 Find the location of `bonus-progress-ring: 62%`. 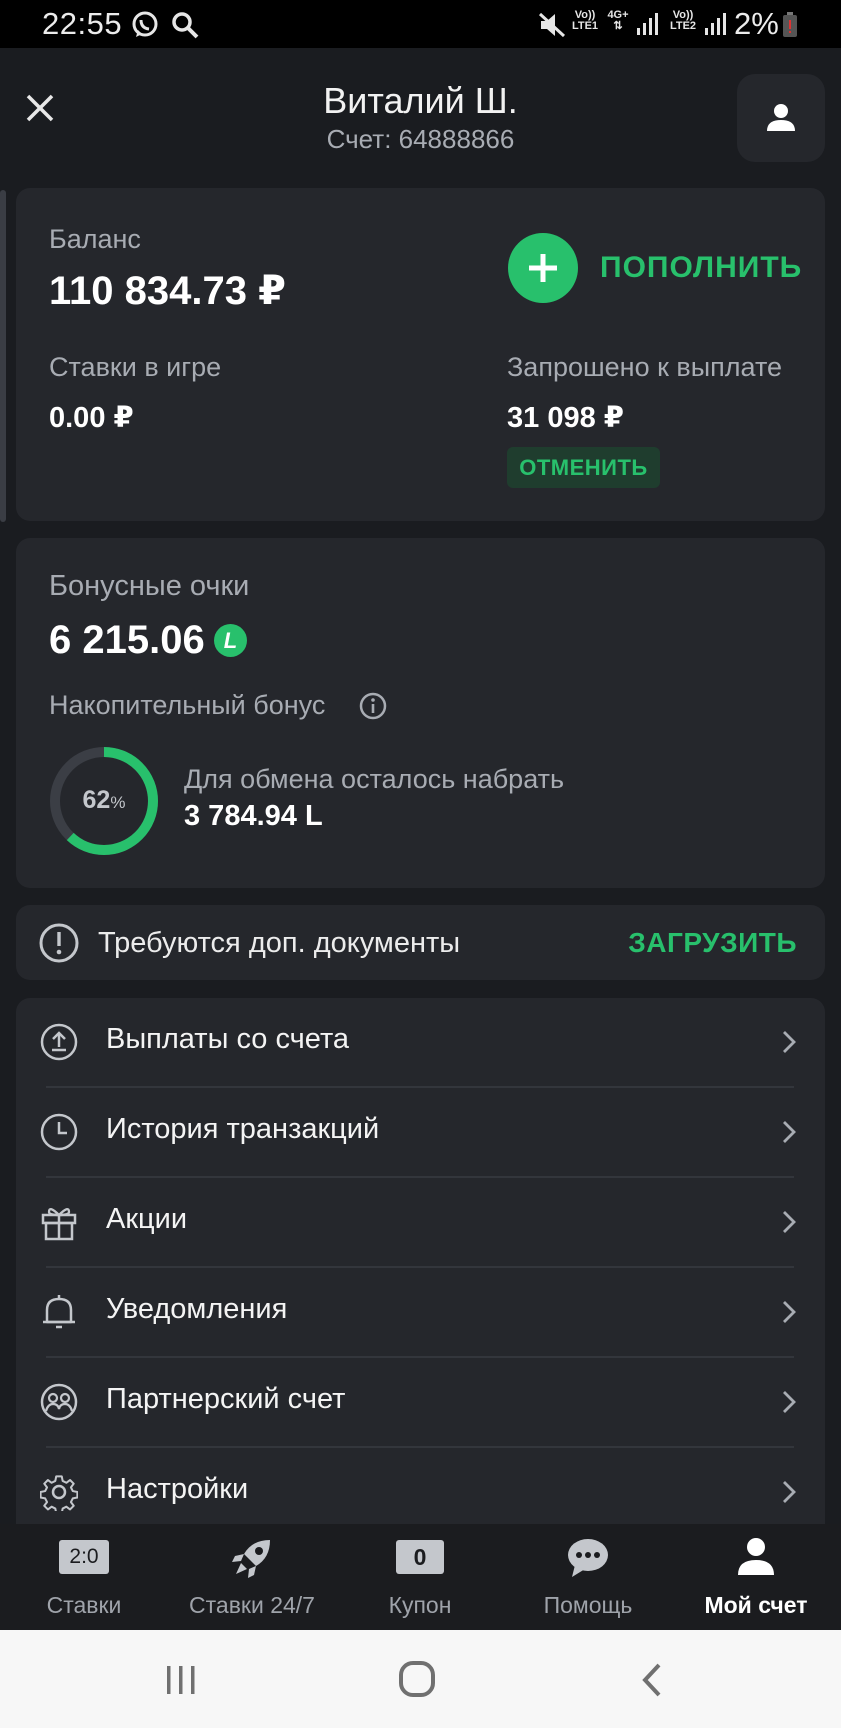

bonus-progress-ring: 62% is located at coordinates (104, 801).